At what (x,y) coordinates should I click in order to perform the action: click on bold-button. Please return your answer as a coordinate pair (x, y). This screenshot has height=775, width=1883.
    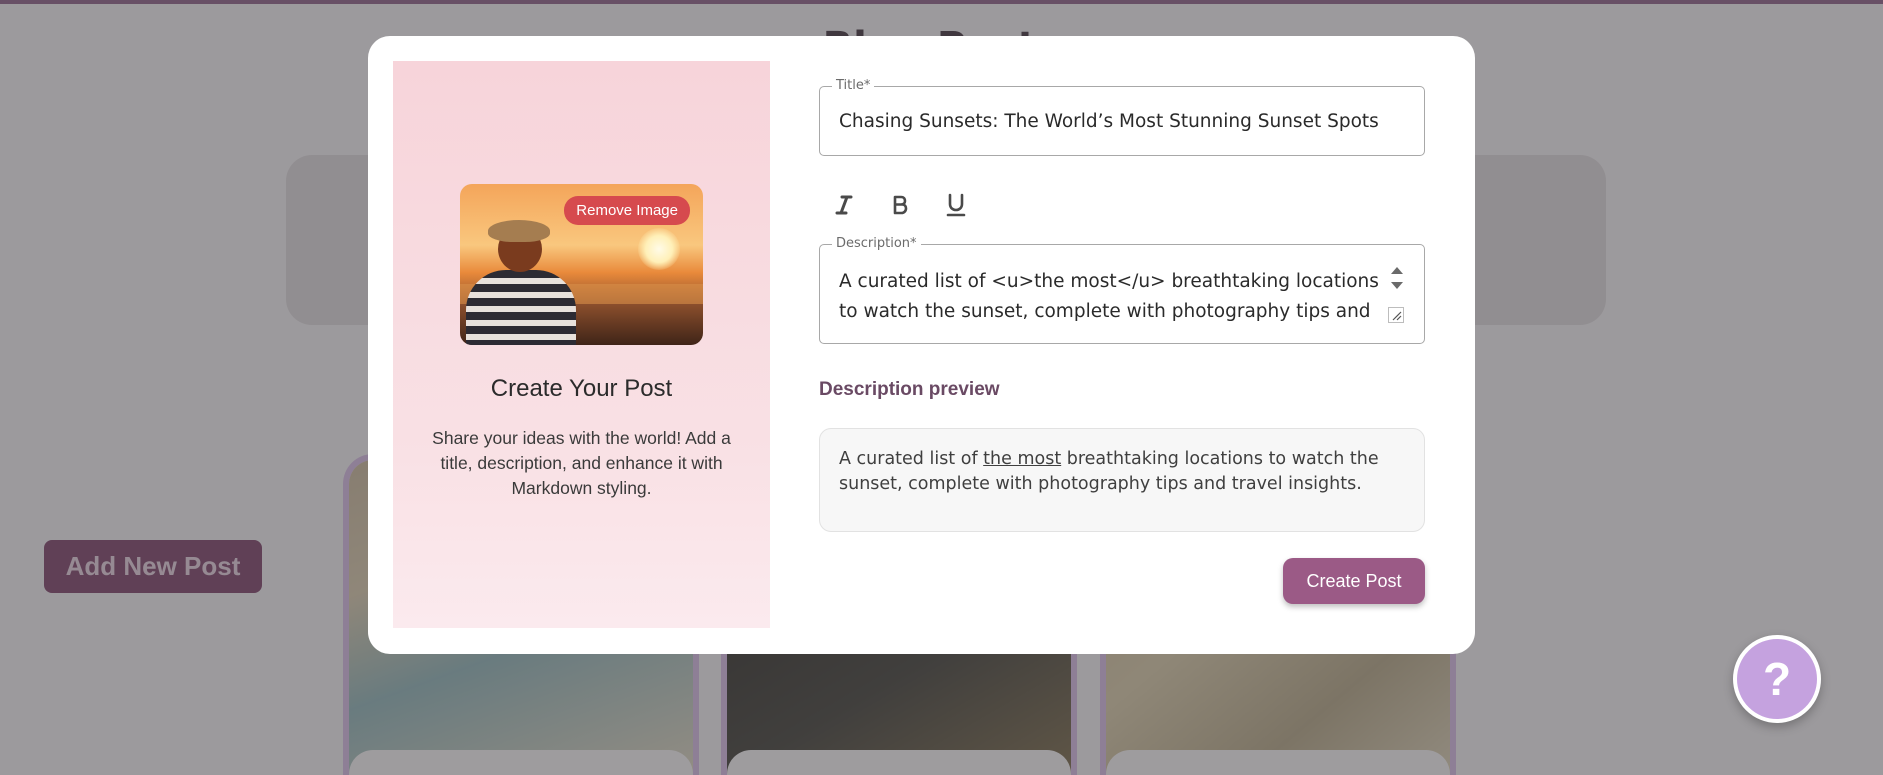
    Looking at the image, I should click on (900, 206).